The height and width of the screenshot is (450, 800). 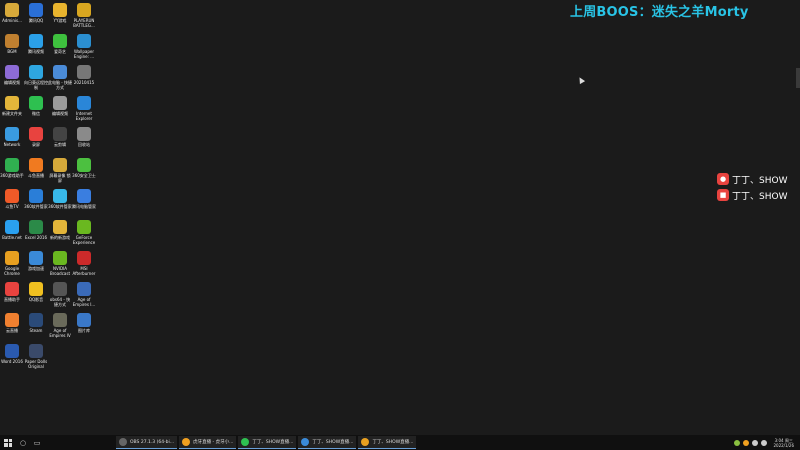 What do you see at coordinates (84, 142) in the screenshot?
I see `desktop-icon: 回收站` at bounding box center [84, 142].